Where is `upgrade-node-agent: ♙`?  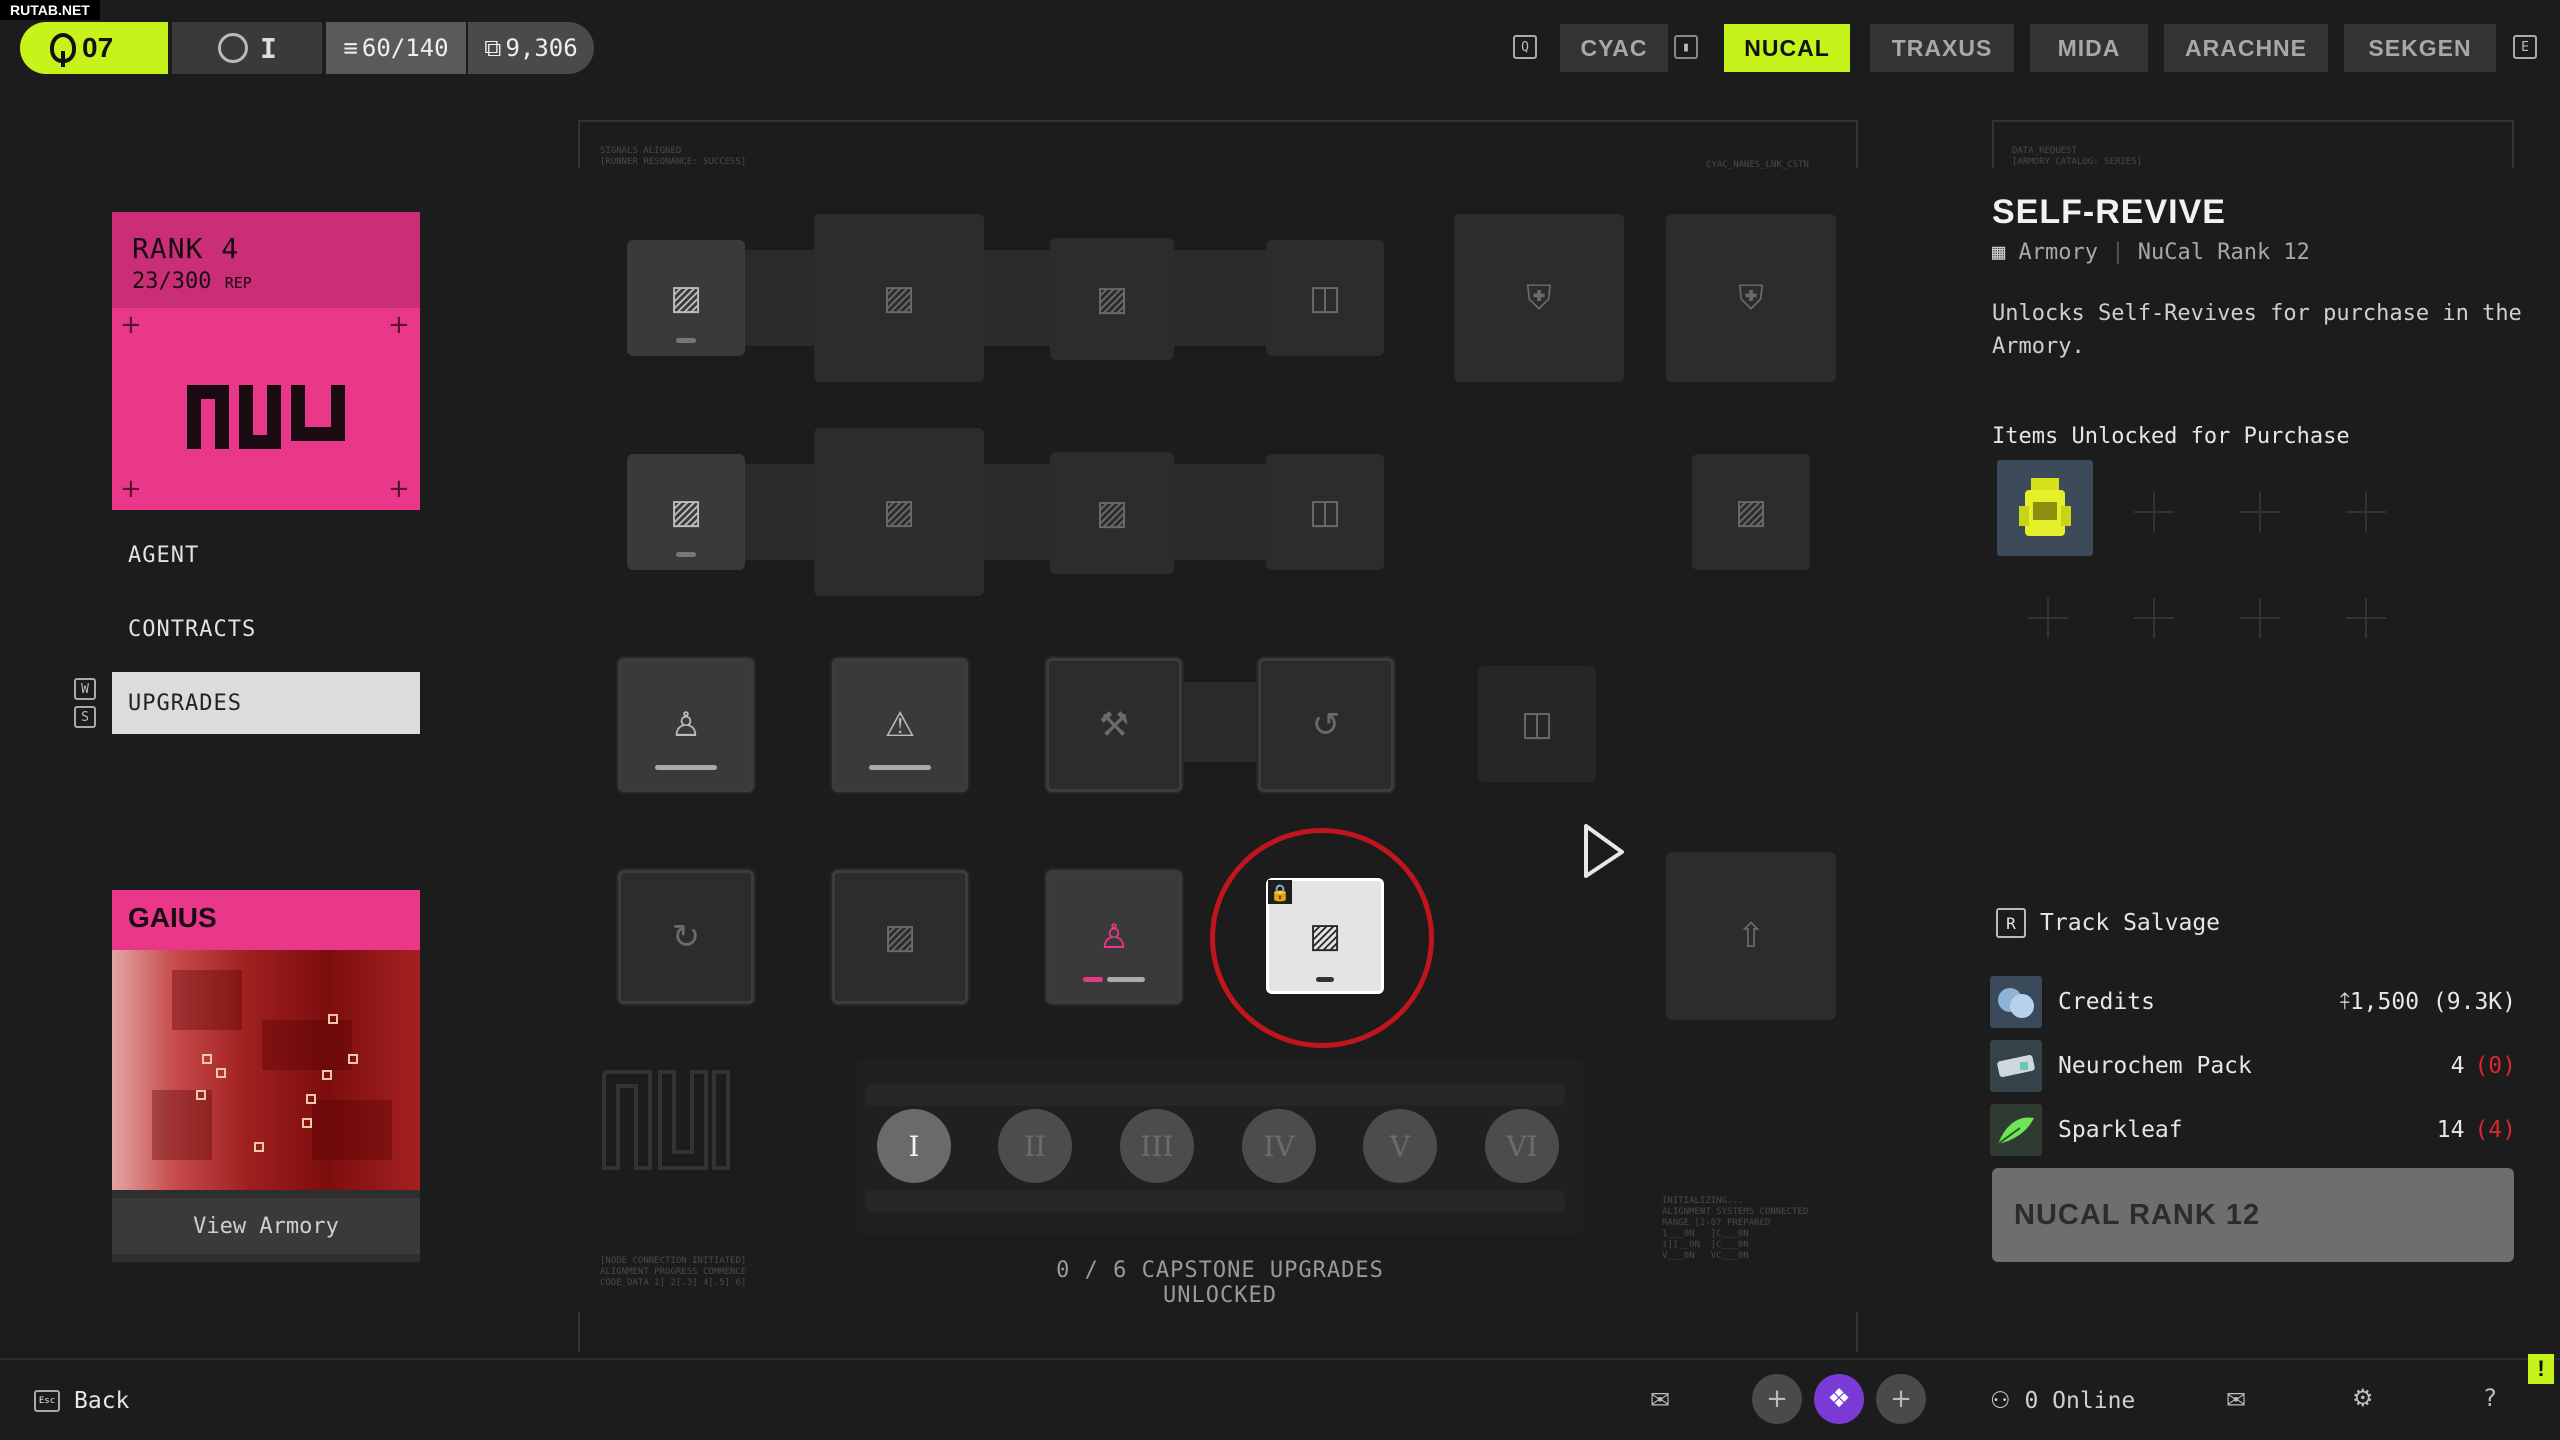 upgrade-node-agent: ♙ is located at coordinates (686, 725).